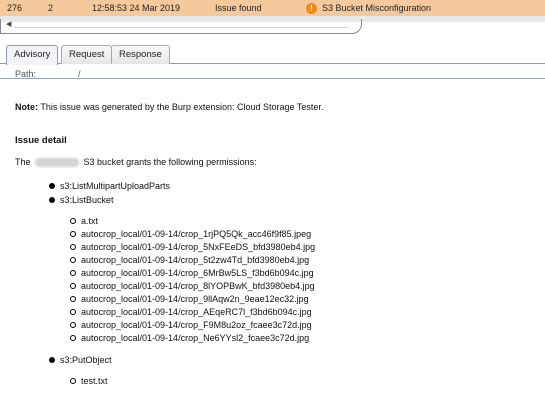 The image size is (545, 405). What do you see at coordinates (51, 8) in the screenshot?
I see `issue-count: 2` at bounding box center [51, 8].